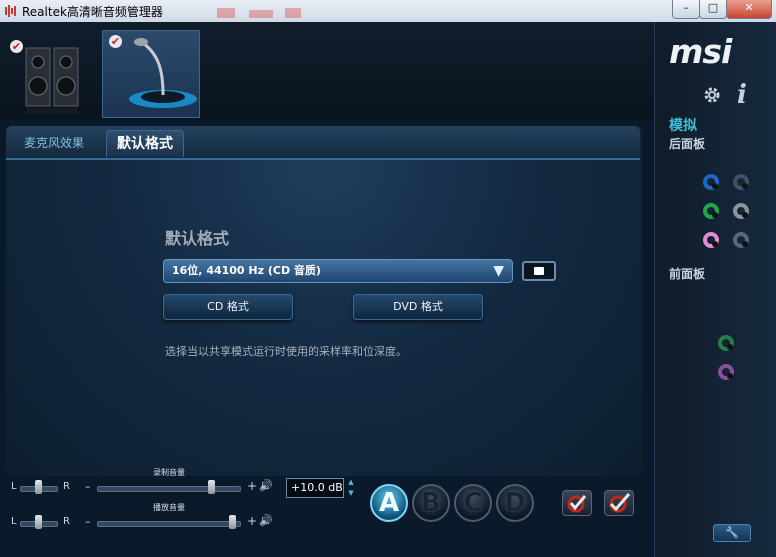 The image size is (776, 557). What do you see at coordinates (115, 41) in the screenshot?
I see `microphone-default-check-icon: ✔` at bounding box center [115, 41].